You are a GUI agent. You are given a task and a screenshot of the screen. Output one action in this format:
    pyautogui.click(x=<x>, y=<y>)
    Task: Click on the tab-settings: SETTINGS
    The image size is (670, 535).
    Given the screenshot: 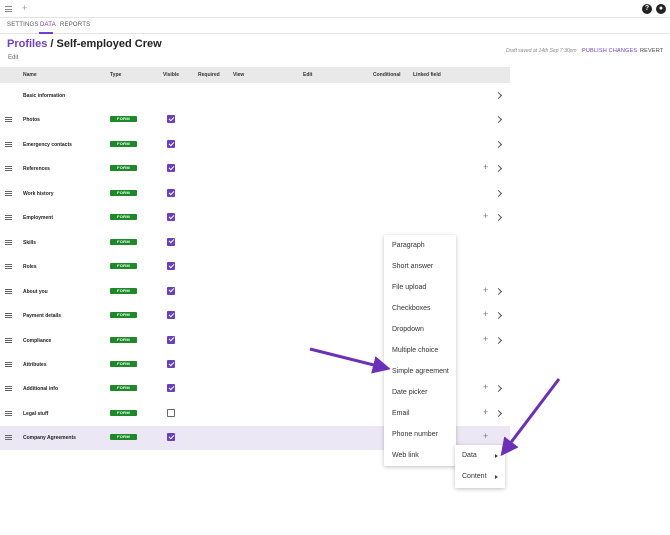 What is the action you would take?
    pyautogui.click(x=23, y=25)
    